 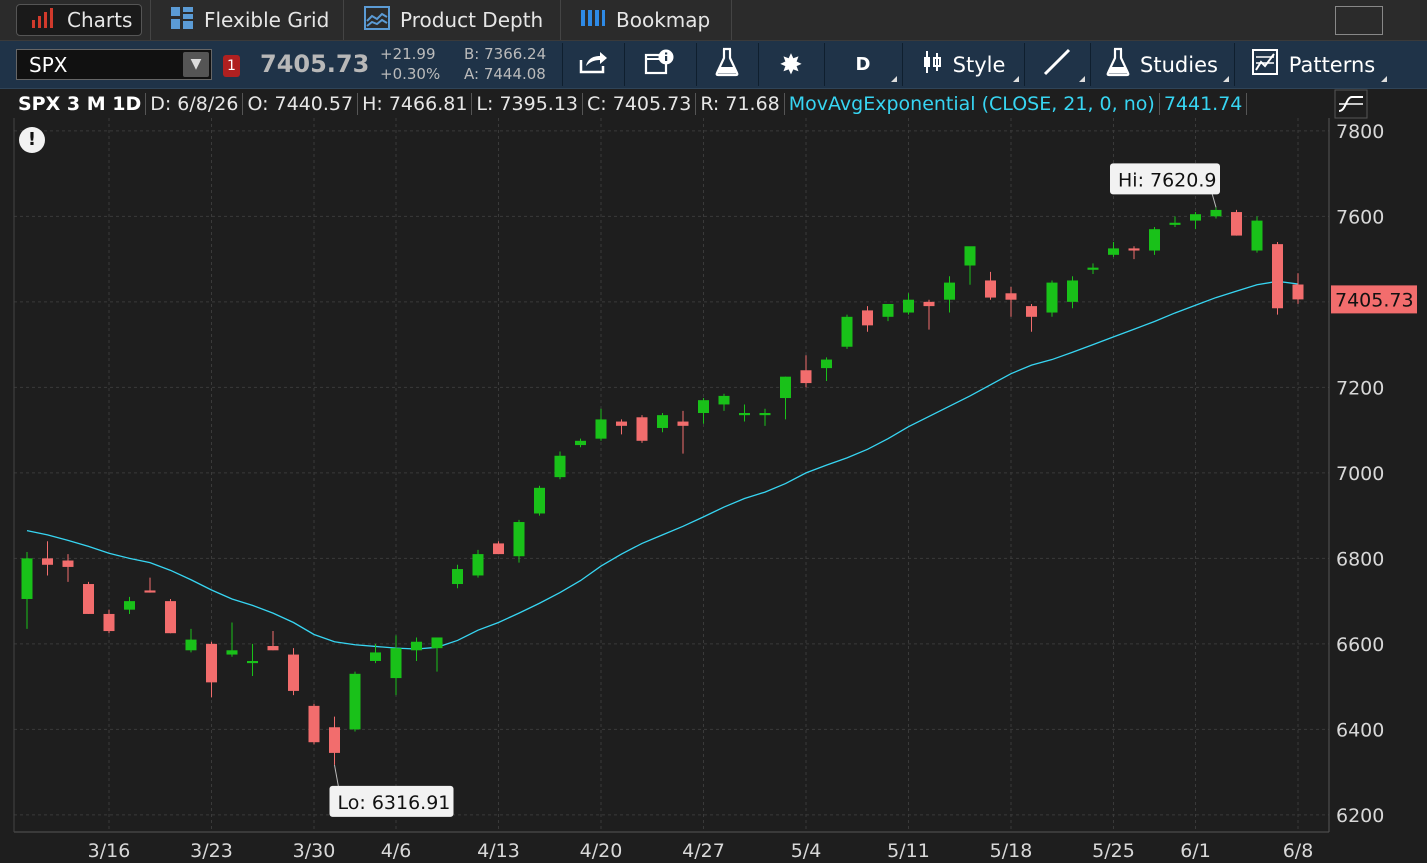 I want to click on x-tick-label: 4/13, so click(x=498, y=851).